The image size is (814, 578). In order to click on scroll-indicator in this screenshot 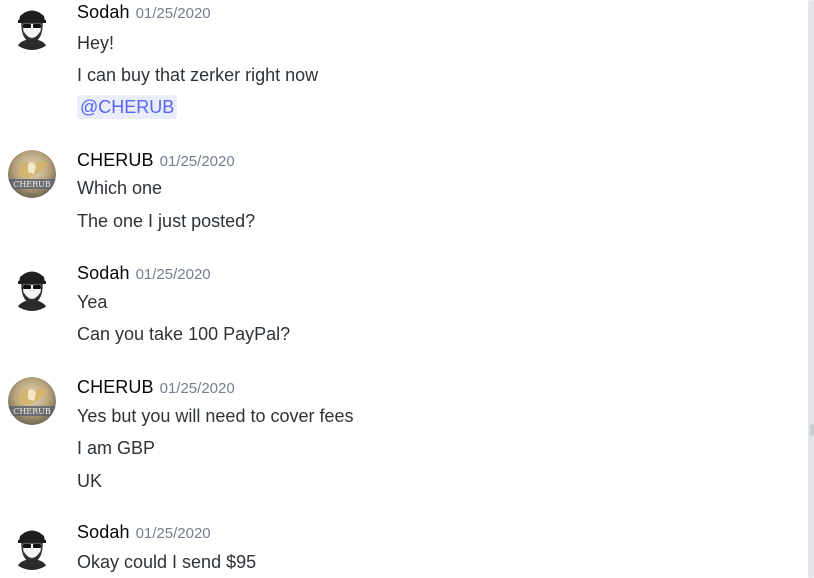, I will do `click(812, 430)`.